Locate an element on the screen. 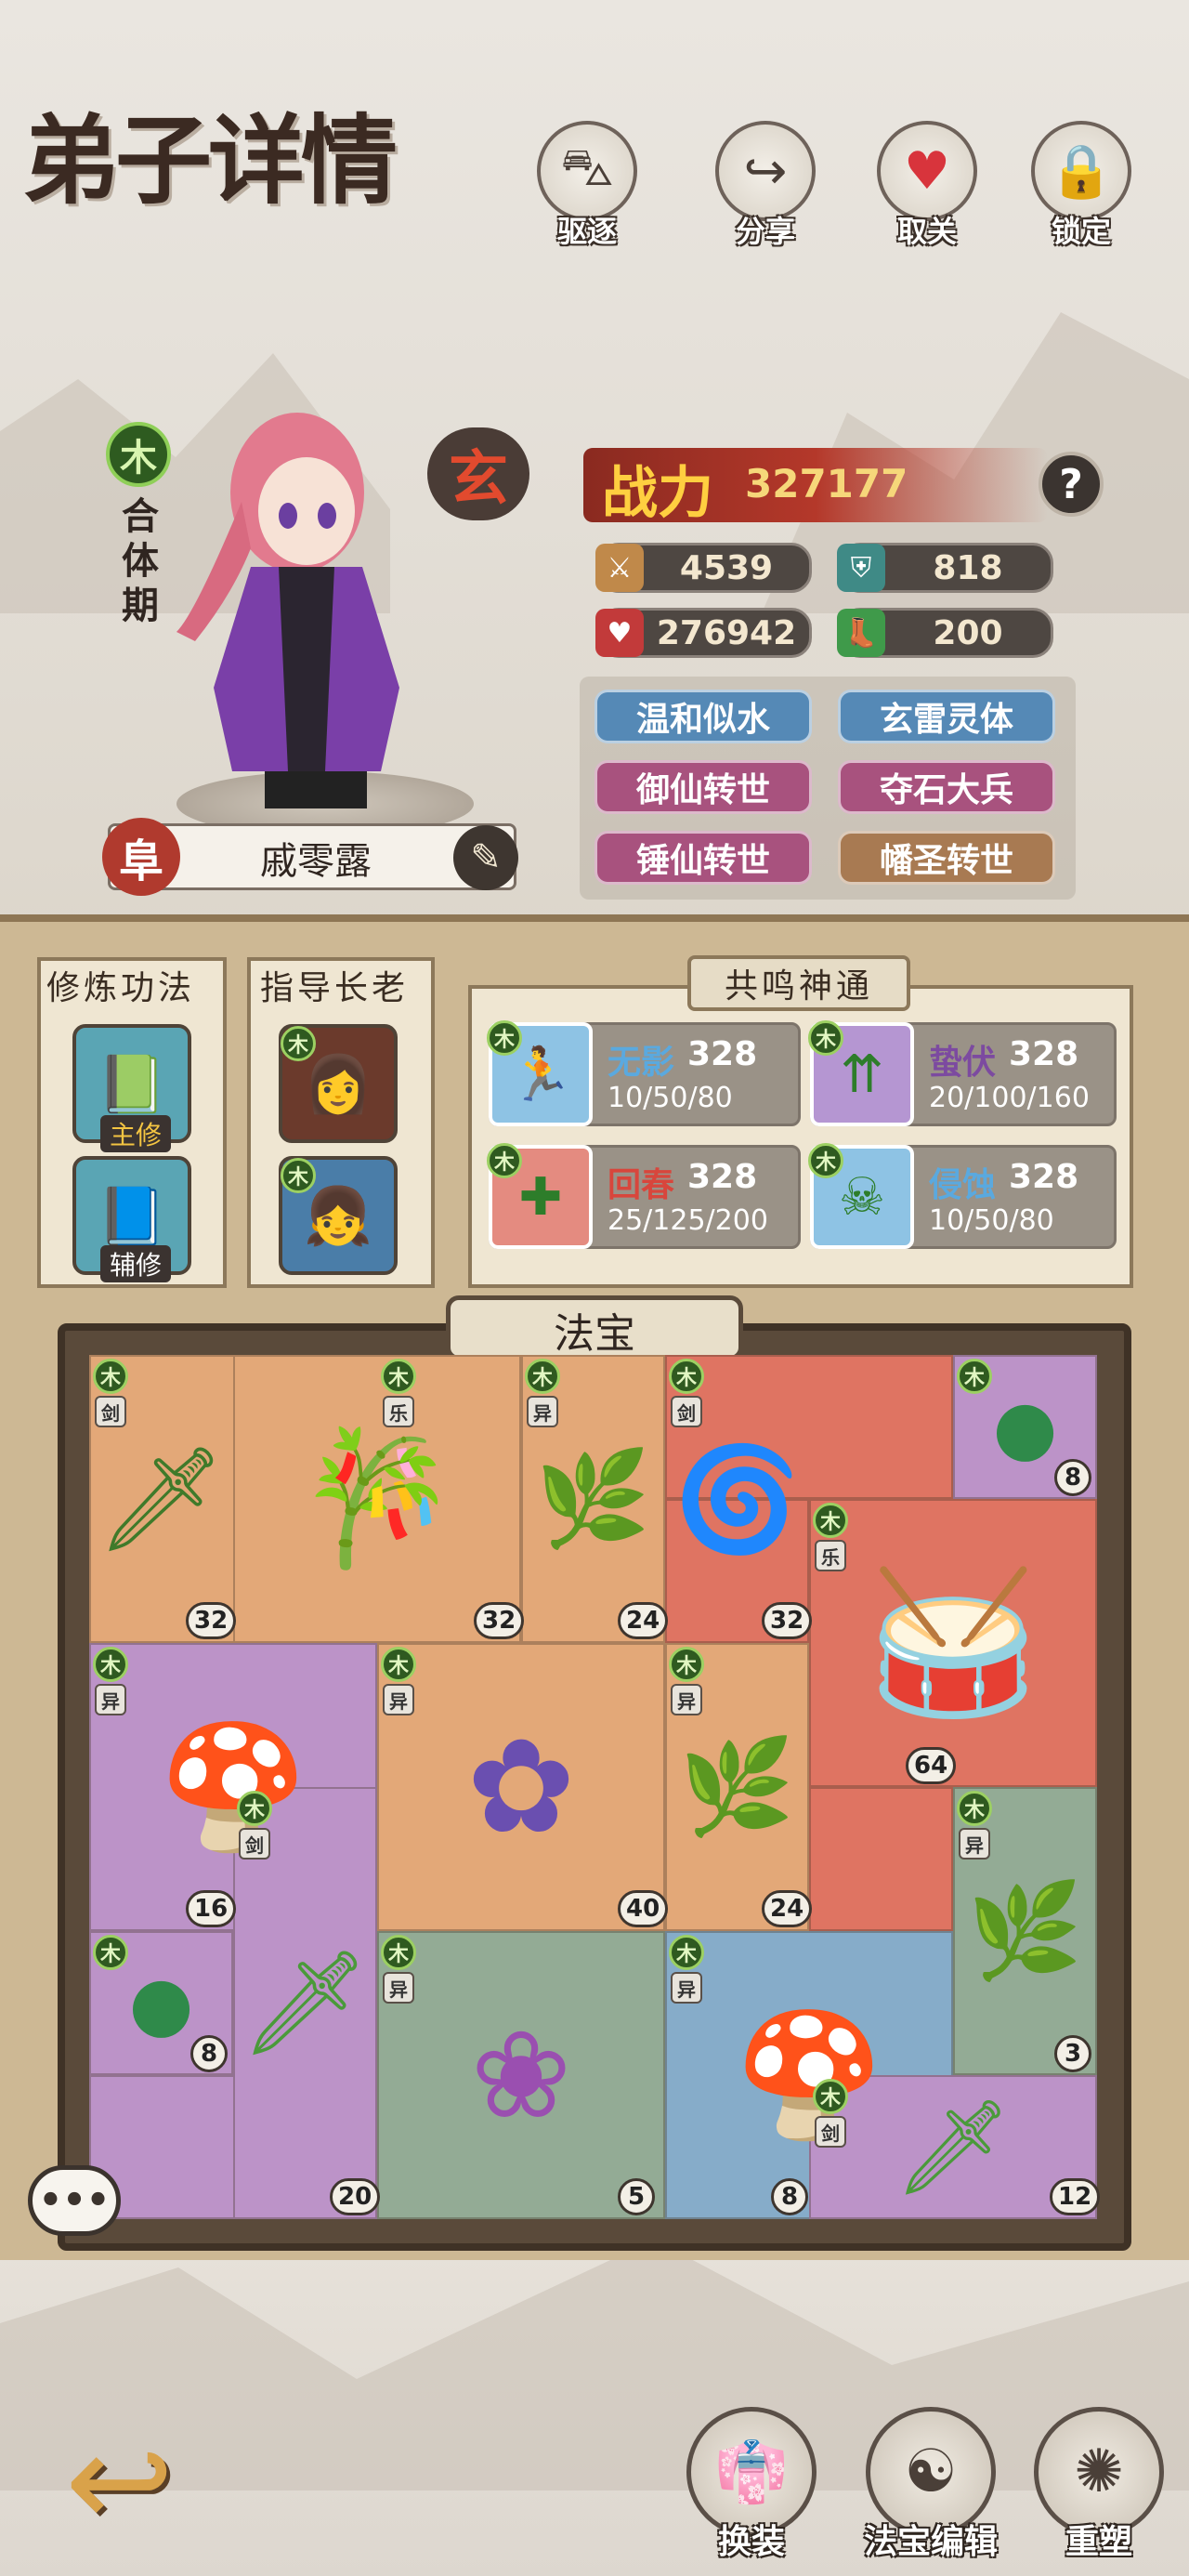  unfollow-button: ♥ 取关 is located at coordinates (927, 195).